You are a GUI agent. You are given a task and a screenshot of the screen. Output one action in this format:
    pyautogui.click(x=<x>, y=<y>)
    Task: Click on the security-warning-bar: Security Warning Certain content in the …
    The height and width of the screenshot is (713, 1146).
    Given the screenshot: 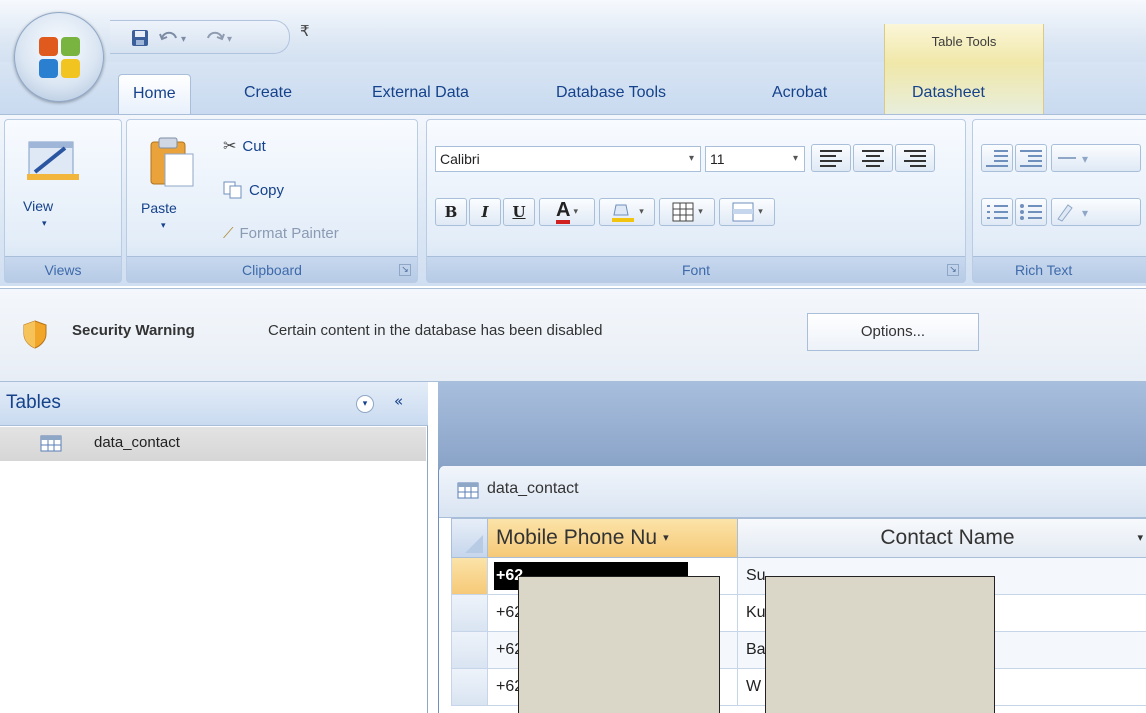 What is the action you would take?
    pyautogui.click(x=573, y=335)
    